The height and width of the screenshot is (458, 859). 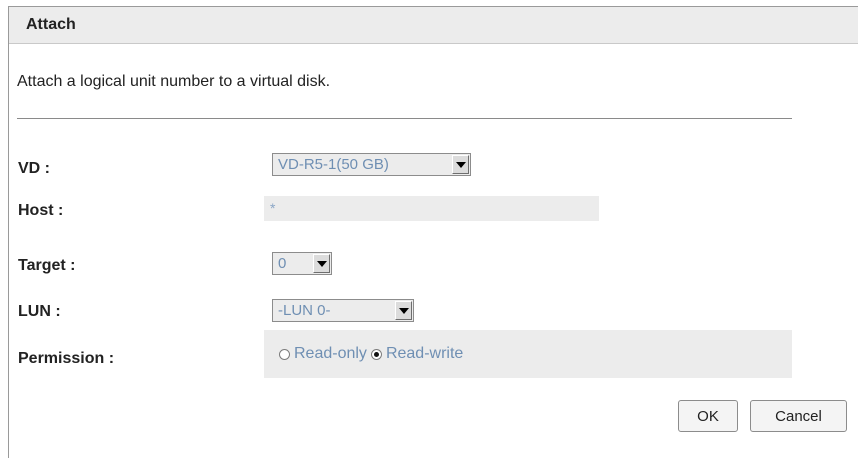 I want to click on lun-select-value: -LUN 0-, so click(x=304, y=310).